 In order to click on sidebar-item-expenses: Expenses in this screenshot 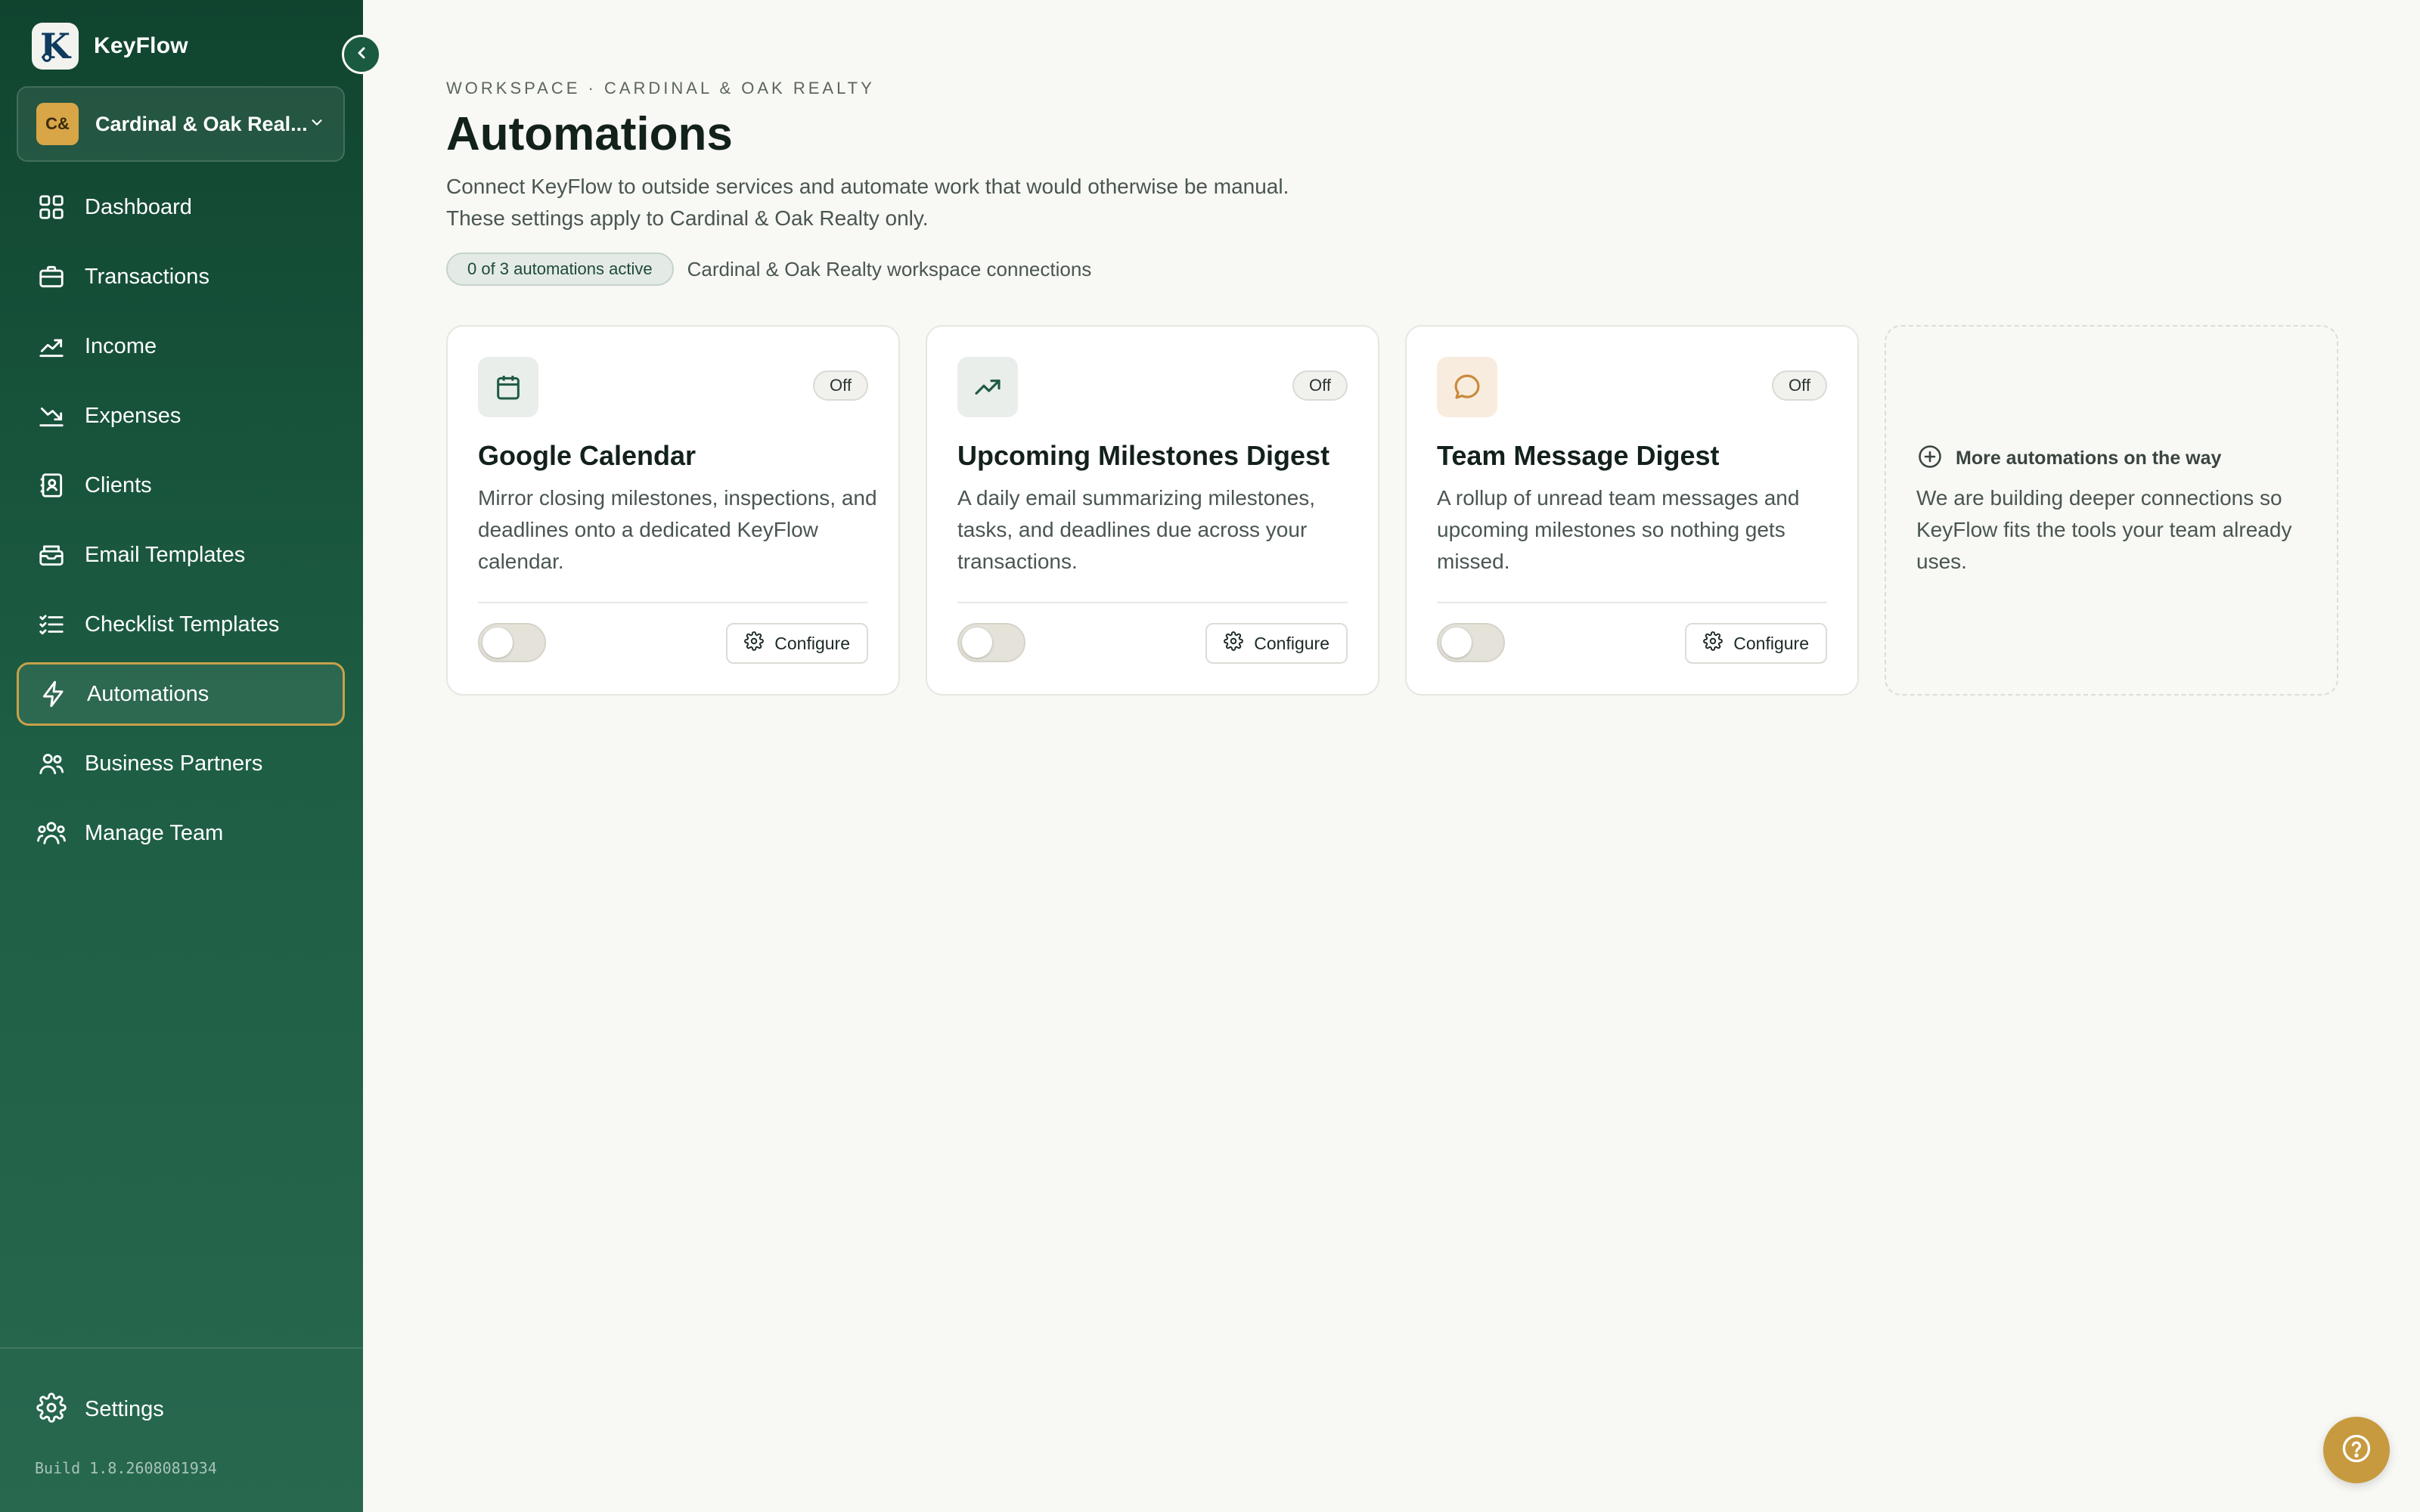, I will do `click(181, 416)`.